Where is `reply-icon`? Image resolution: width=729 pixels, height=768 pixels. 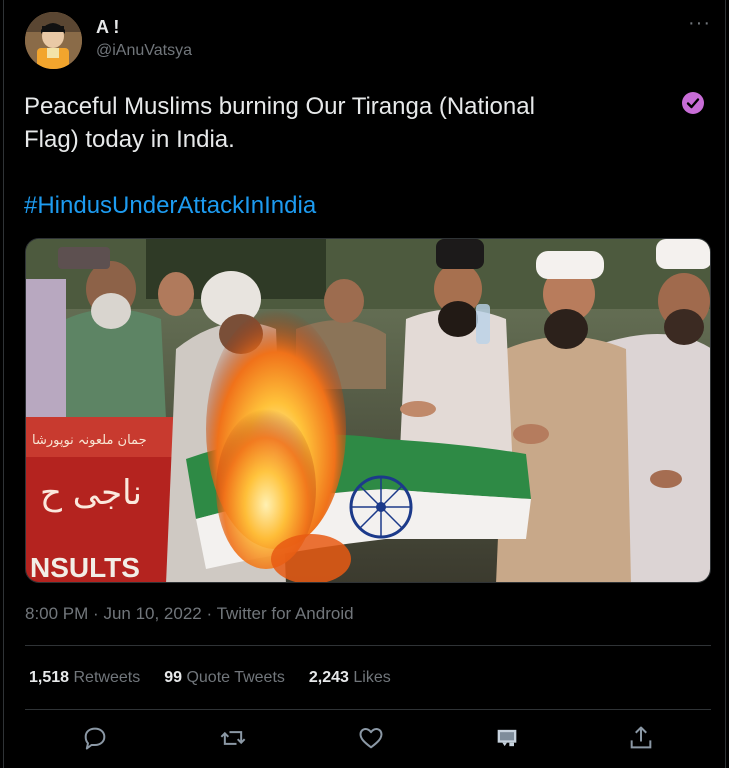
reply-icon is located at coordinates (95, 738).